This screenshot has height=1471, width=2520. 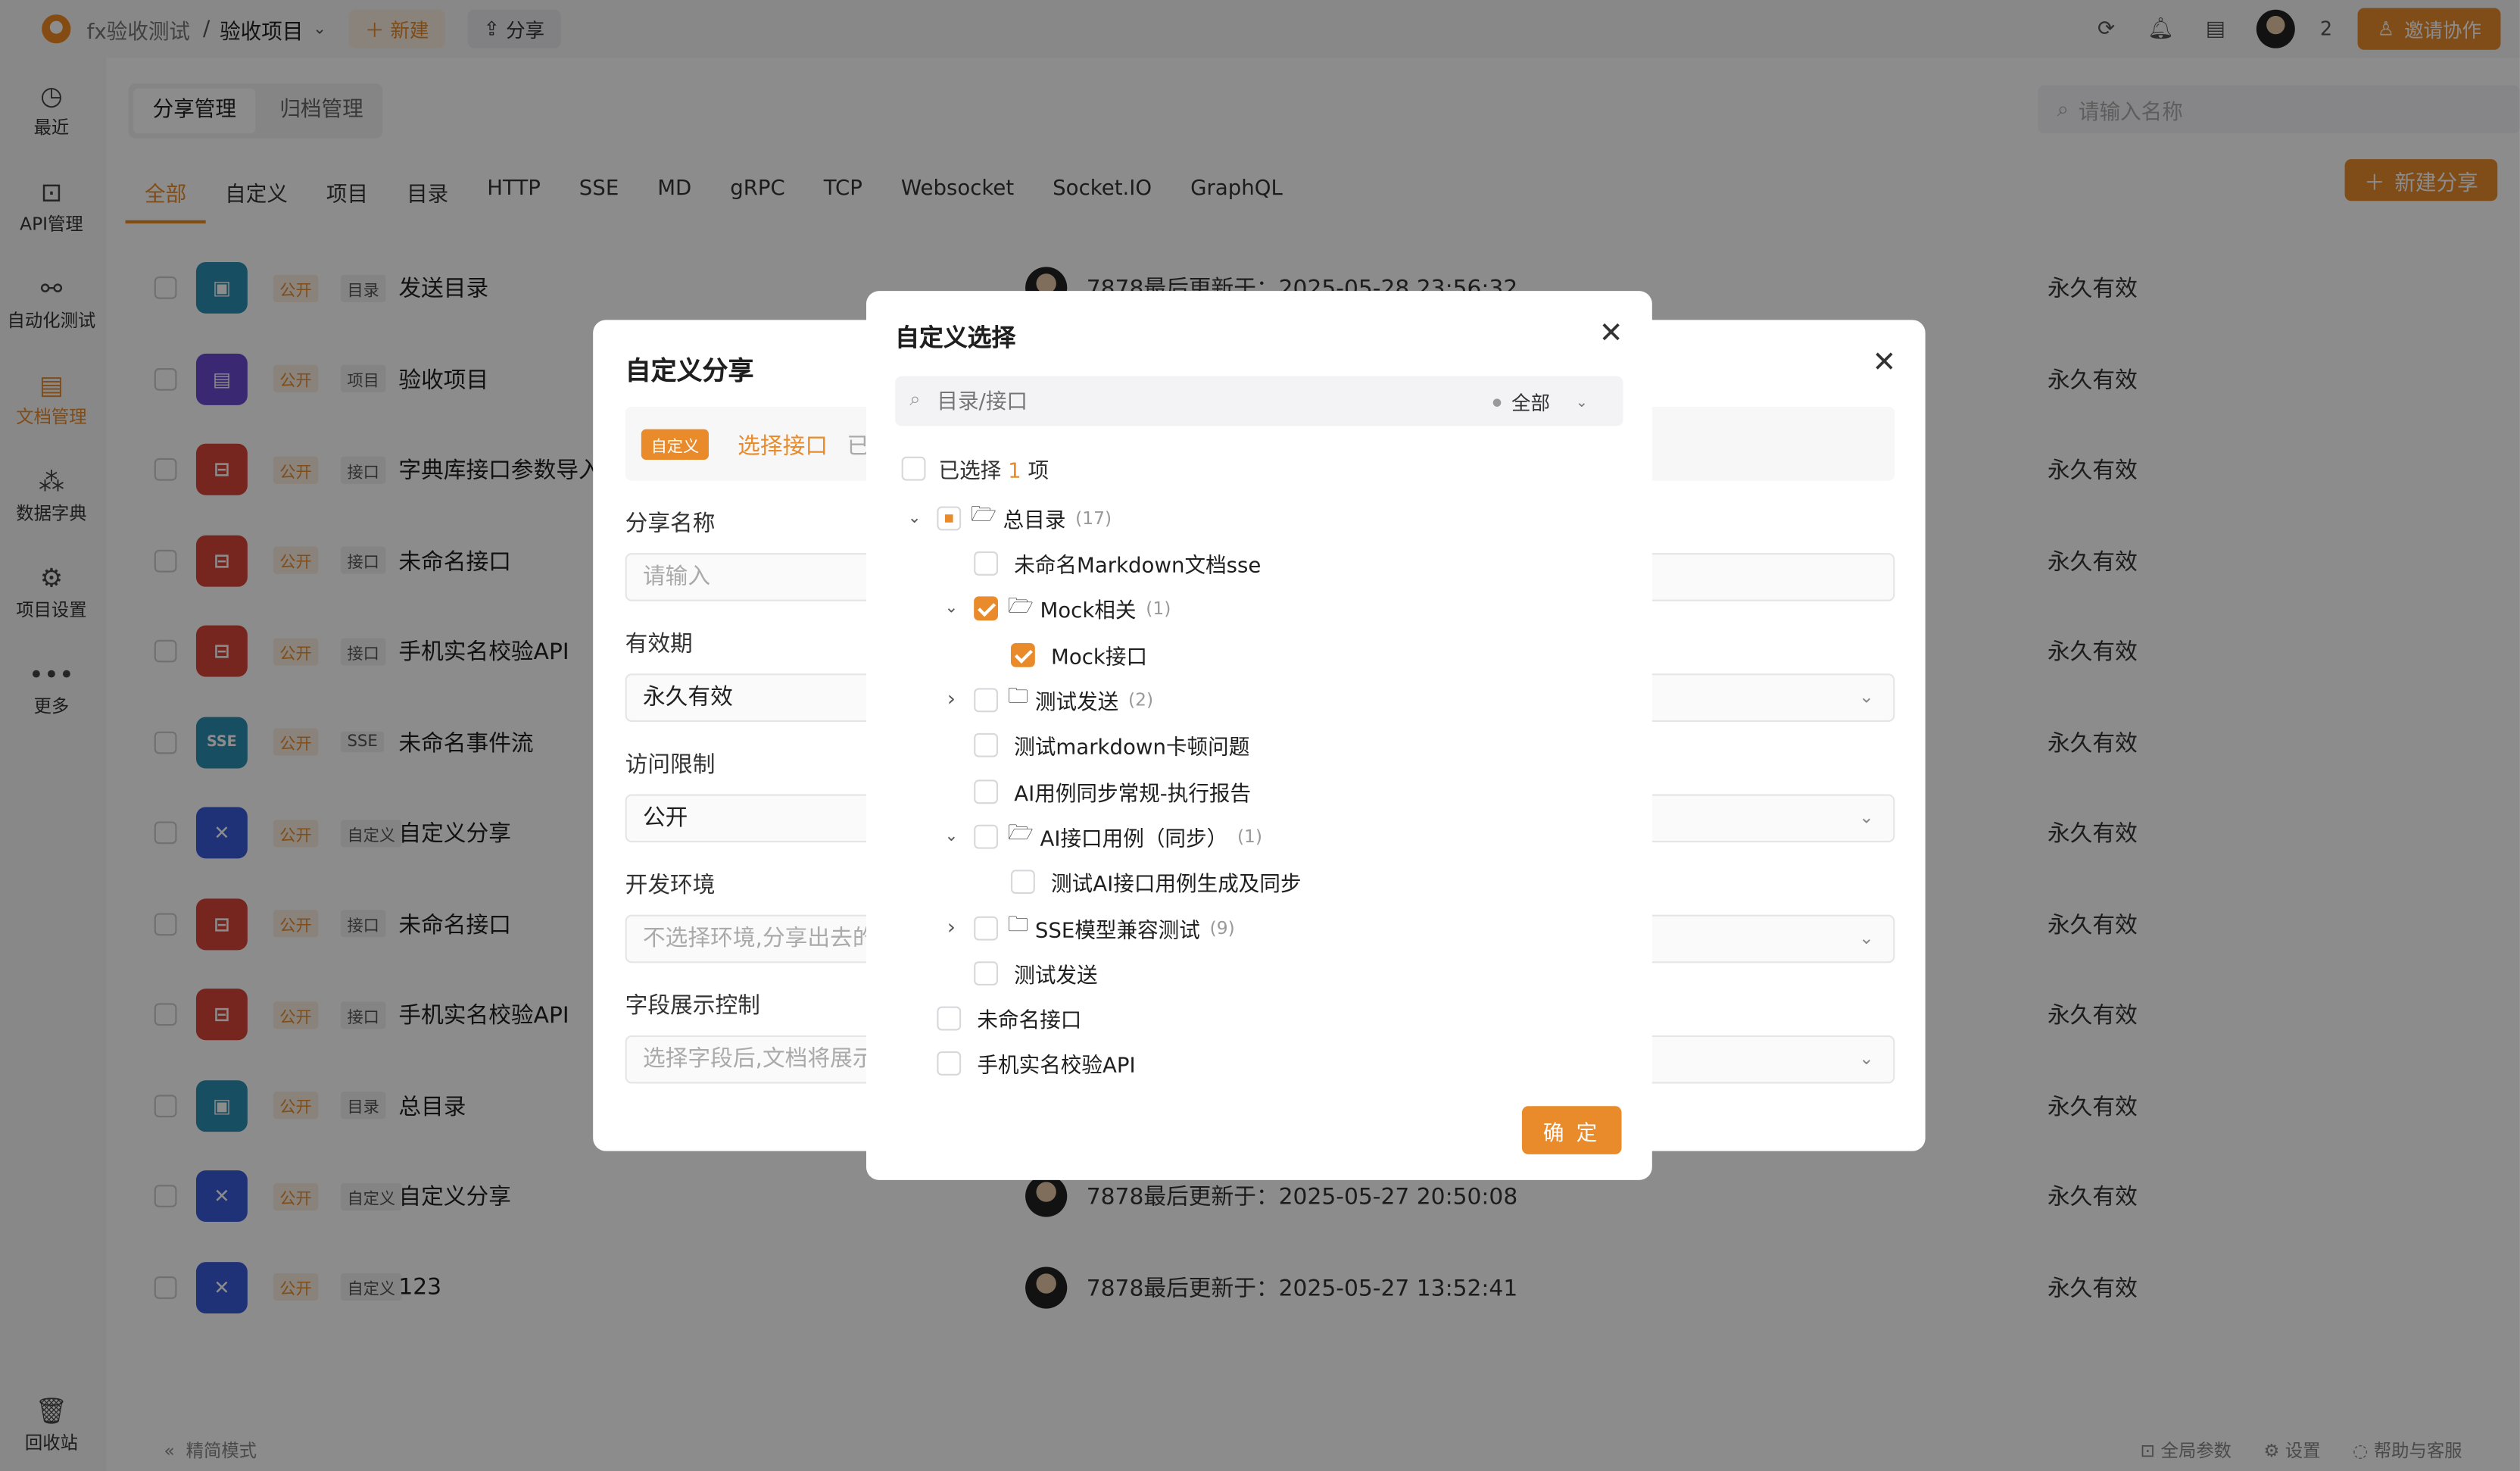 I want to click on dialog-title: 自定义分享, so click(x=689, y=370).